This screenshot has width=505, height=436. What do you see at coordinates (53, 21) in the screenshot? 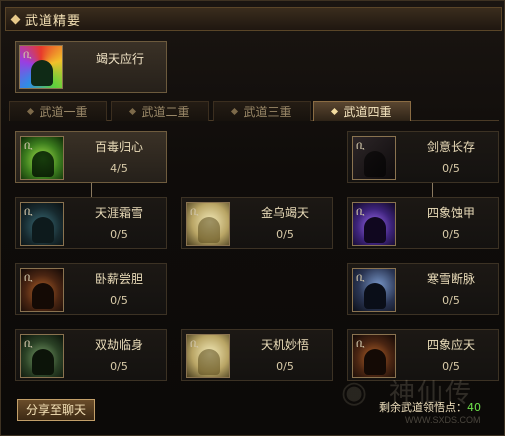
I see `panel-title: 武道精要` at bounding box center [53, 21].